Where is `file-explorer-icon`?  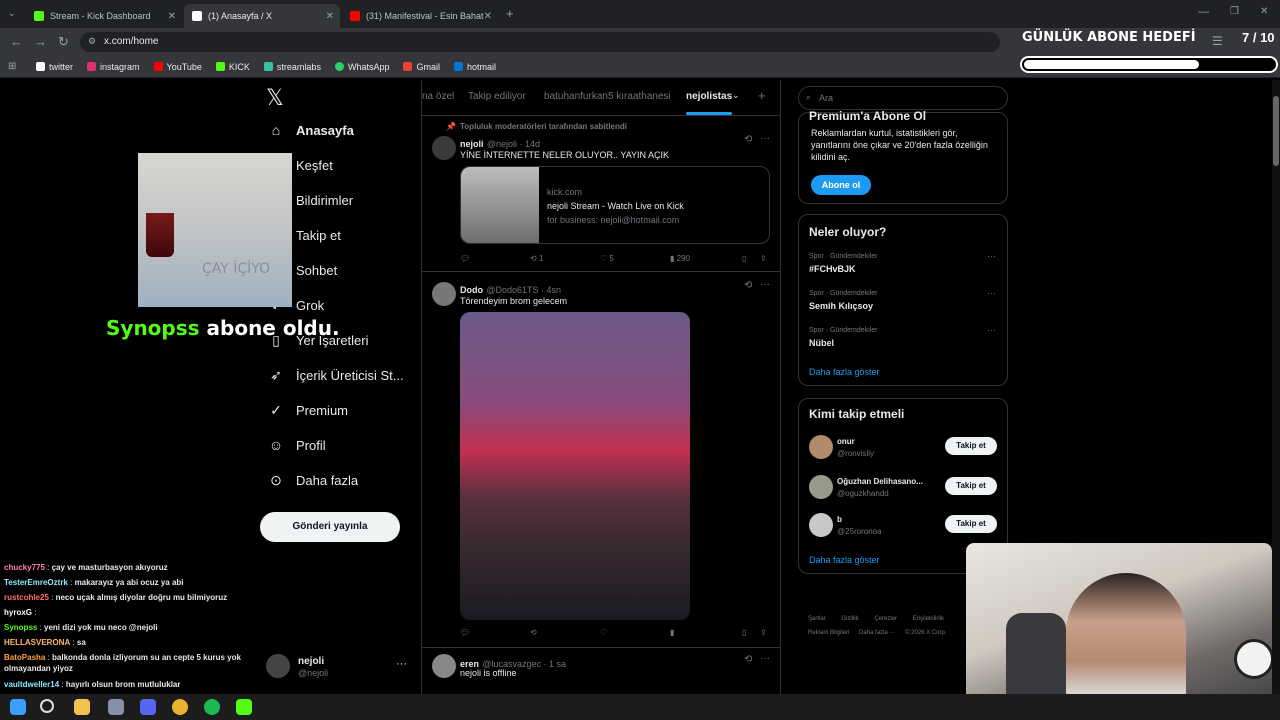
file-explorer-icon is located at coordinates (82, 707).